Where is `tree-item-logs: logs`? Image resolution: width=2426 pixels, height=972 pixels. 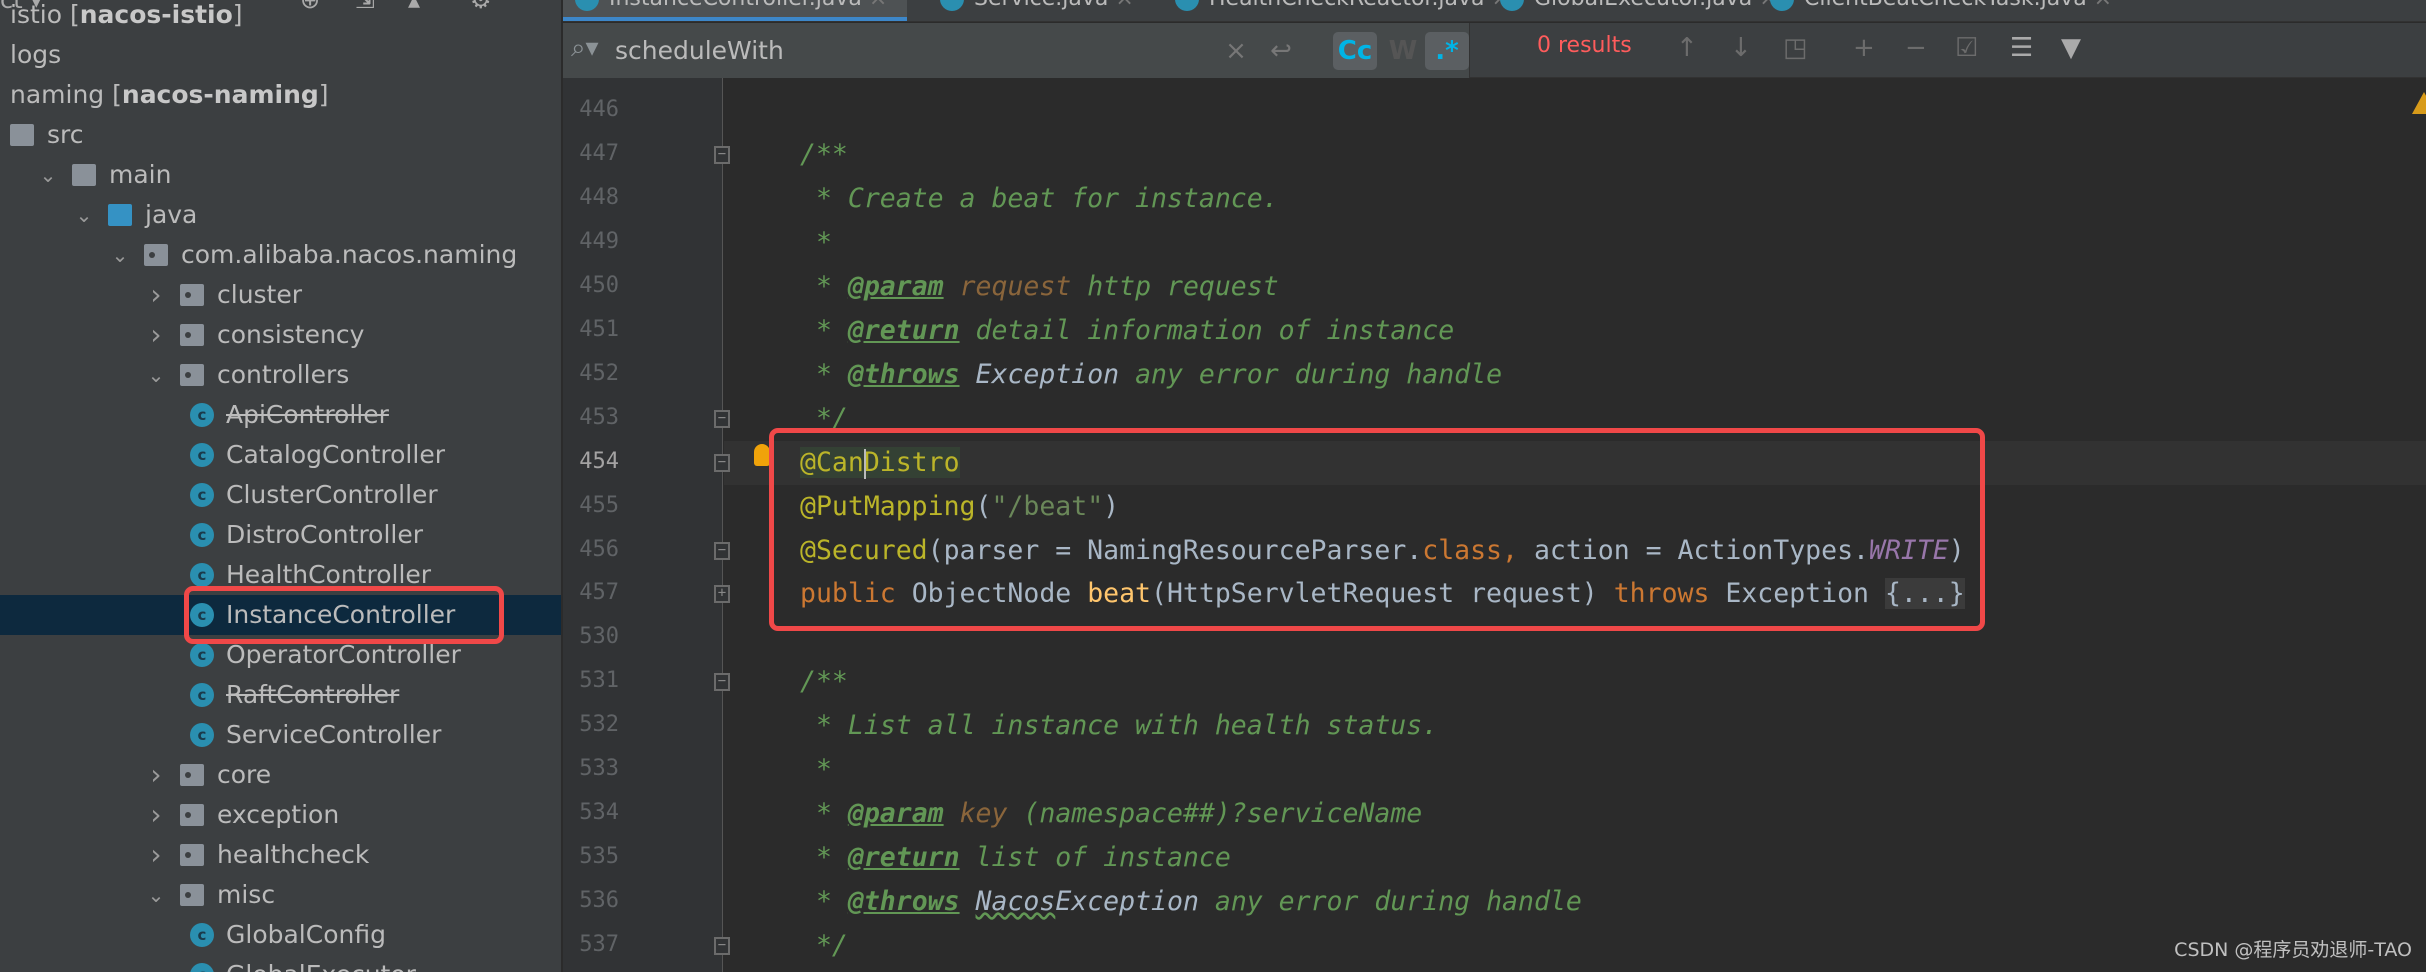
tree-item-logs: logs is located at coordinates (280, 55).